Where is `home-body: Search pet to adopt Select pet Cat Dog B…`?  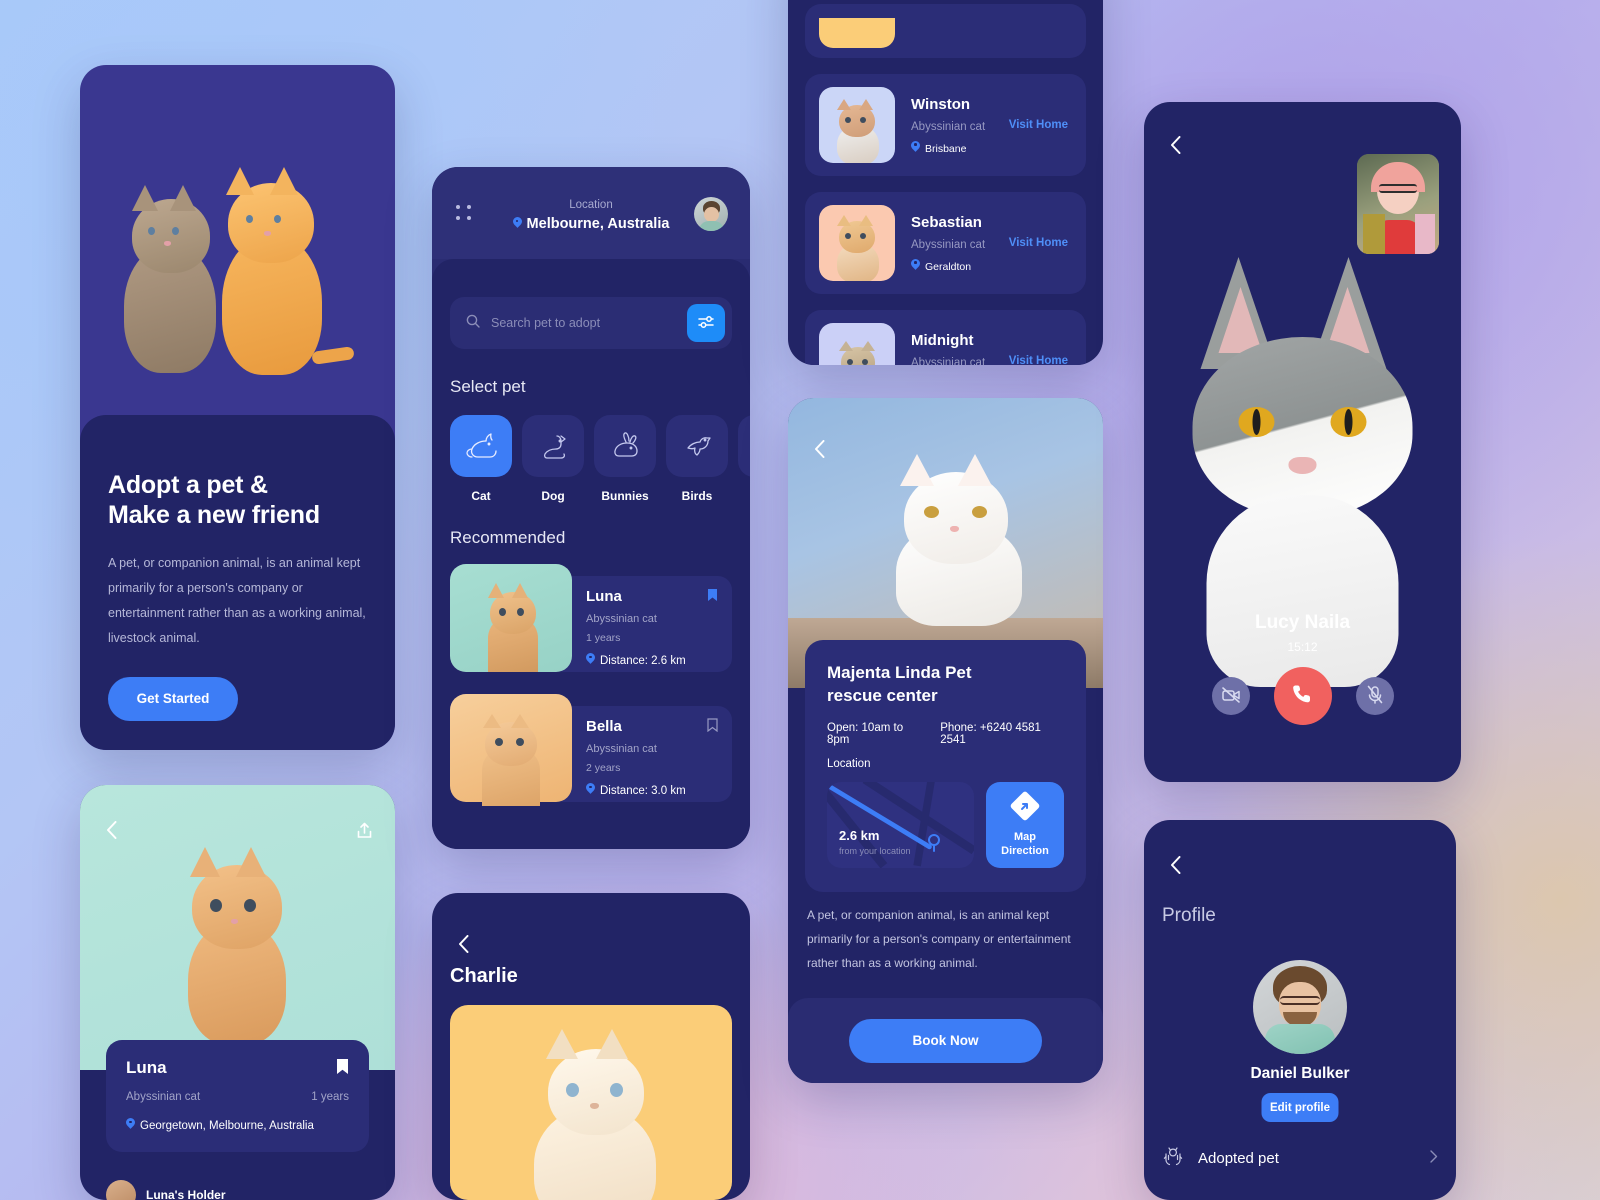 home-body: Search pet to adopt Select pet Cat Dog B… is located at coordinates (591, 554).